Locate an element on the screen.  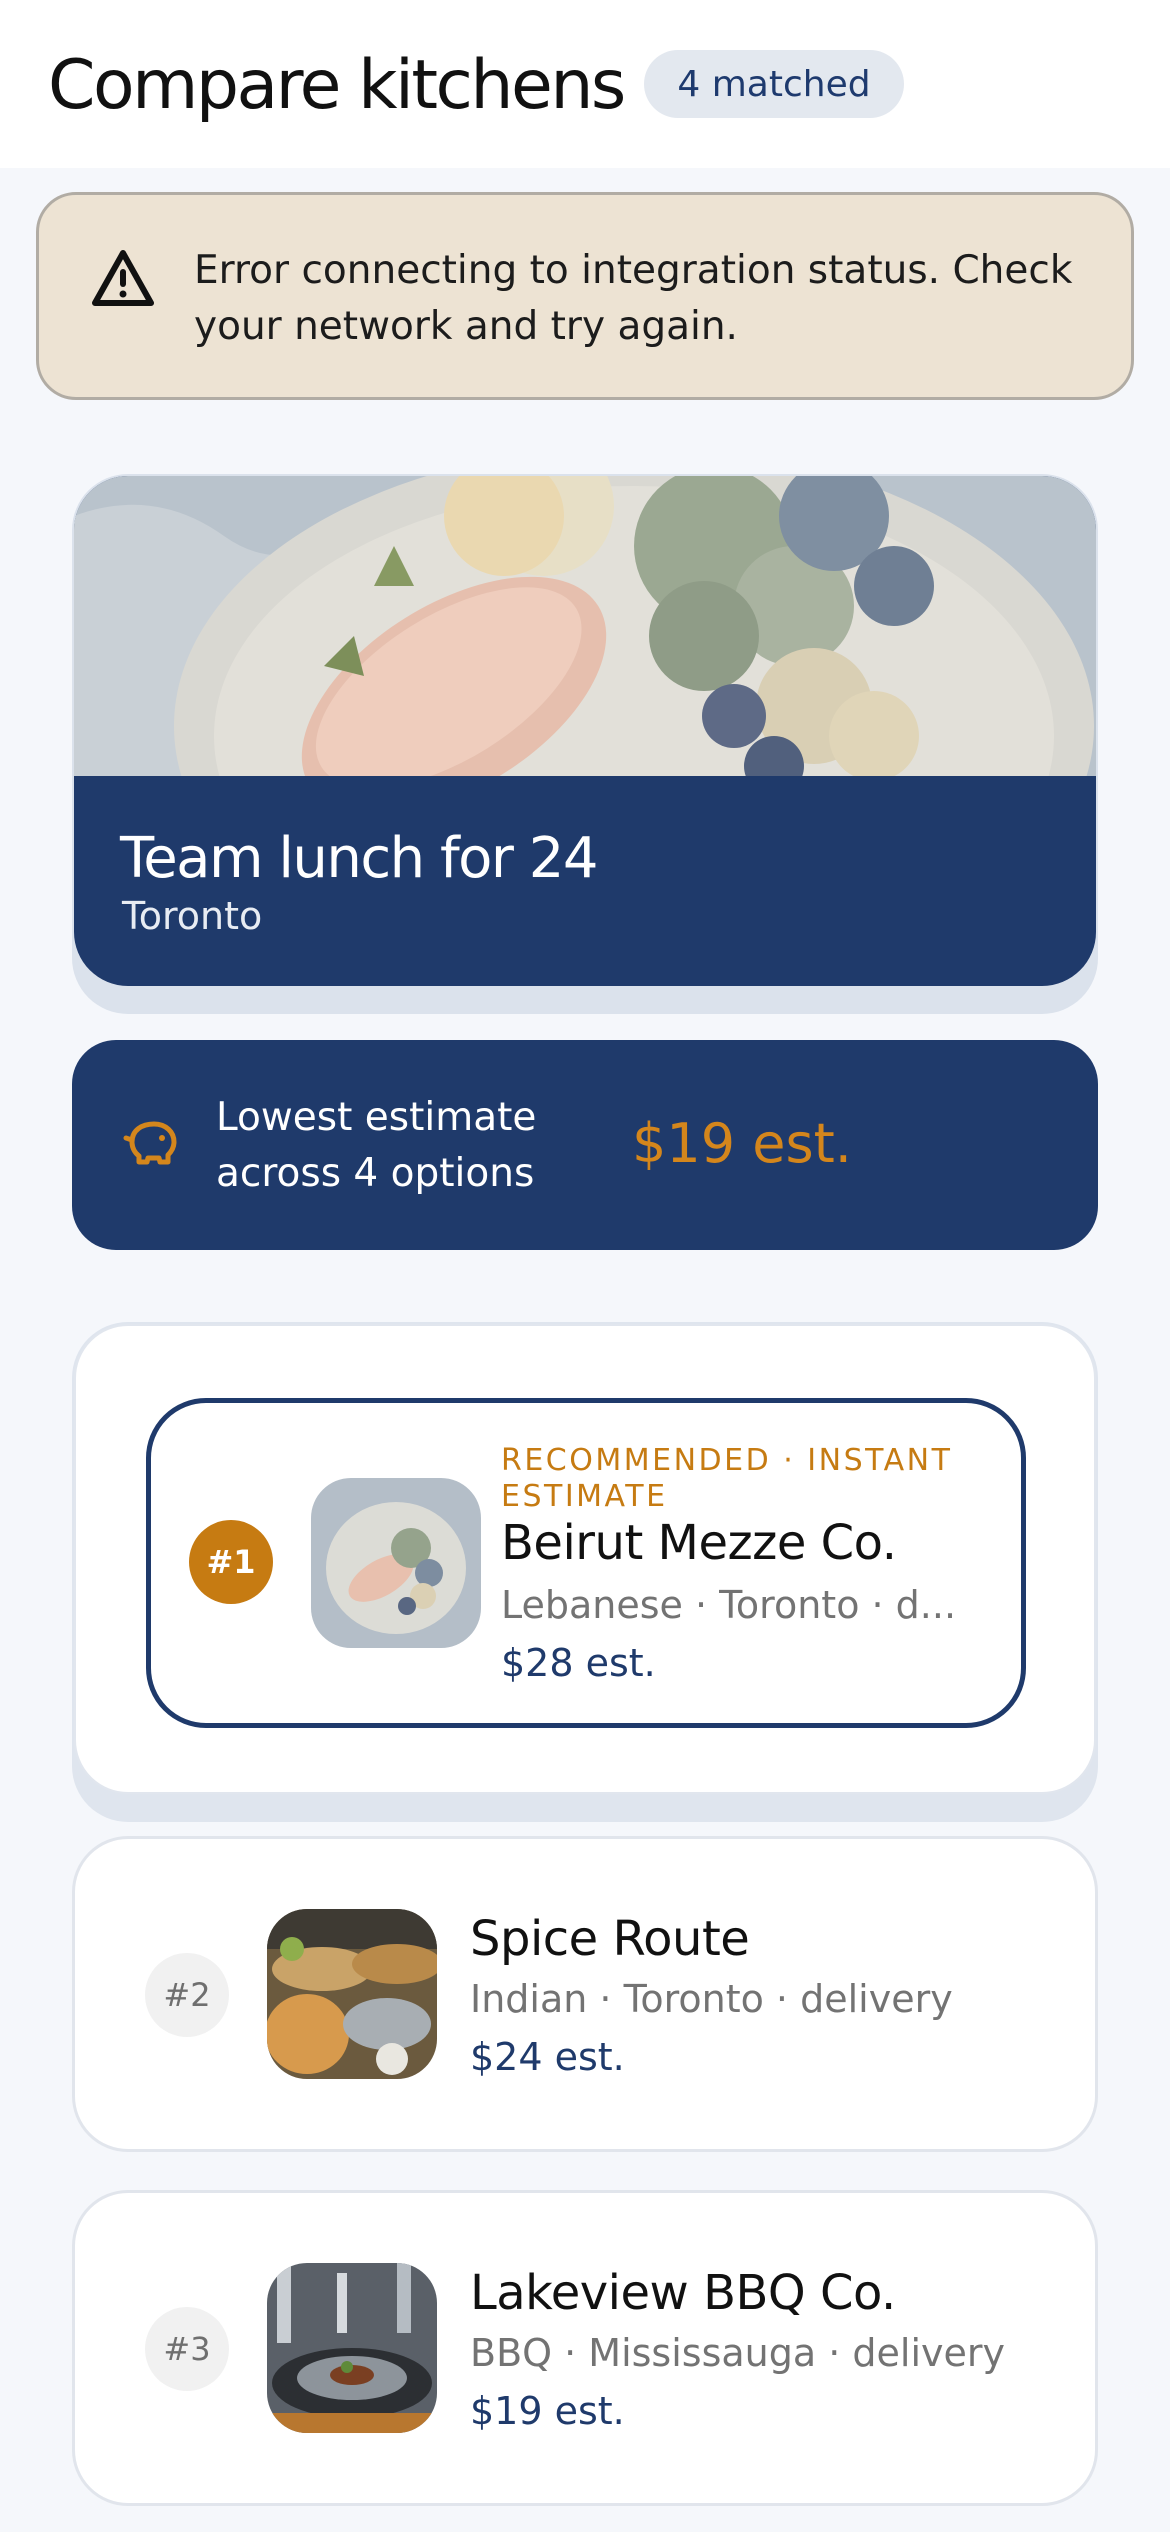
rank-badge: #3 is located at coordinates (187, 2349).